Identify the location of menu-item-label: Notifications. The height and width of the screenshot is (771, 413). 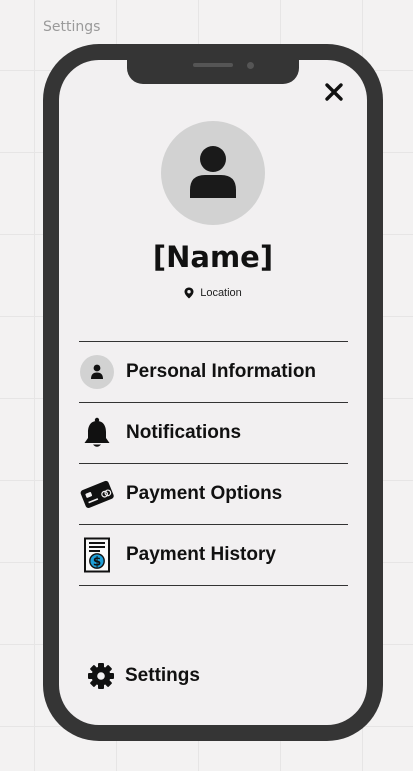
(184, 432).